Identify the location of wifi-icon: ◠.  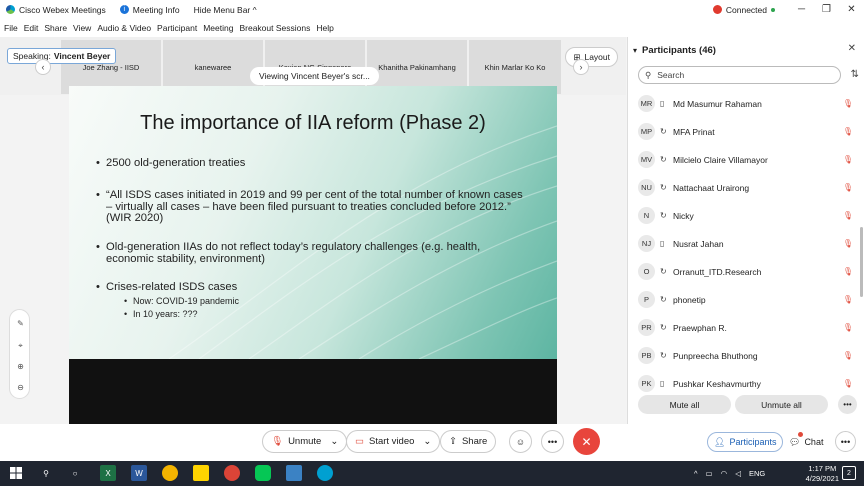
(724, 473).